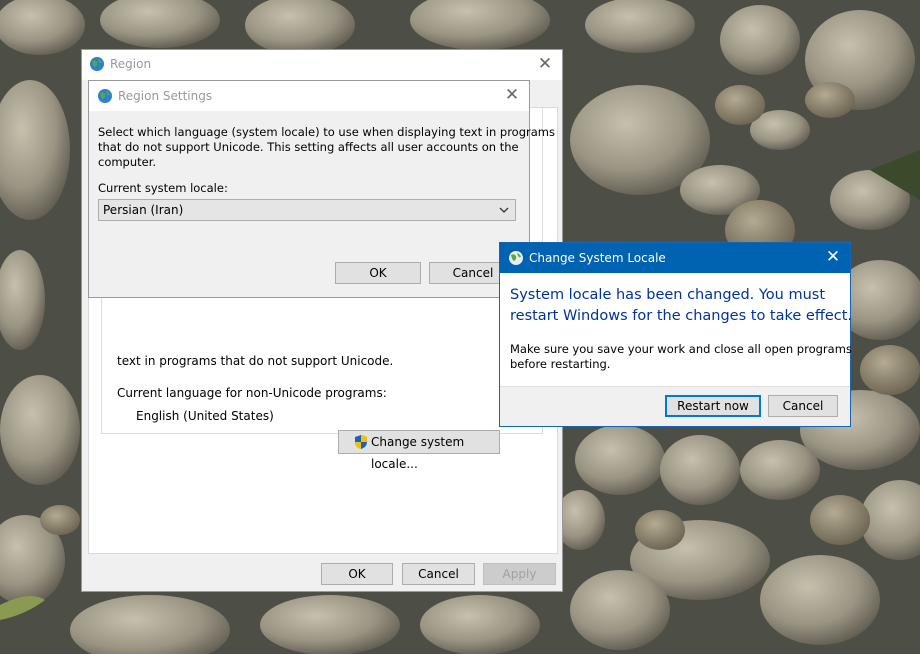  Describe the element at coordinates (205, 416) in the screenshot. I see `current-language-value: English (United States)` at that location.